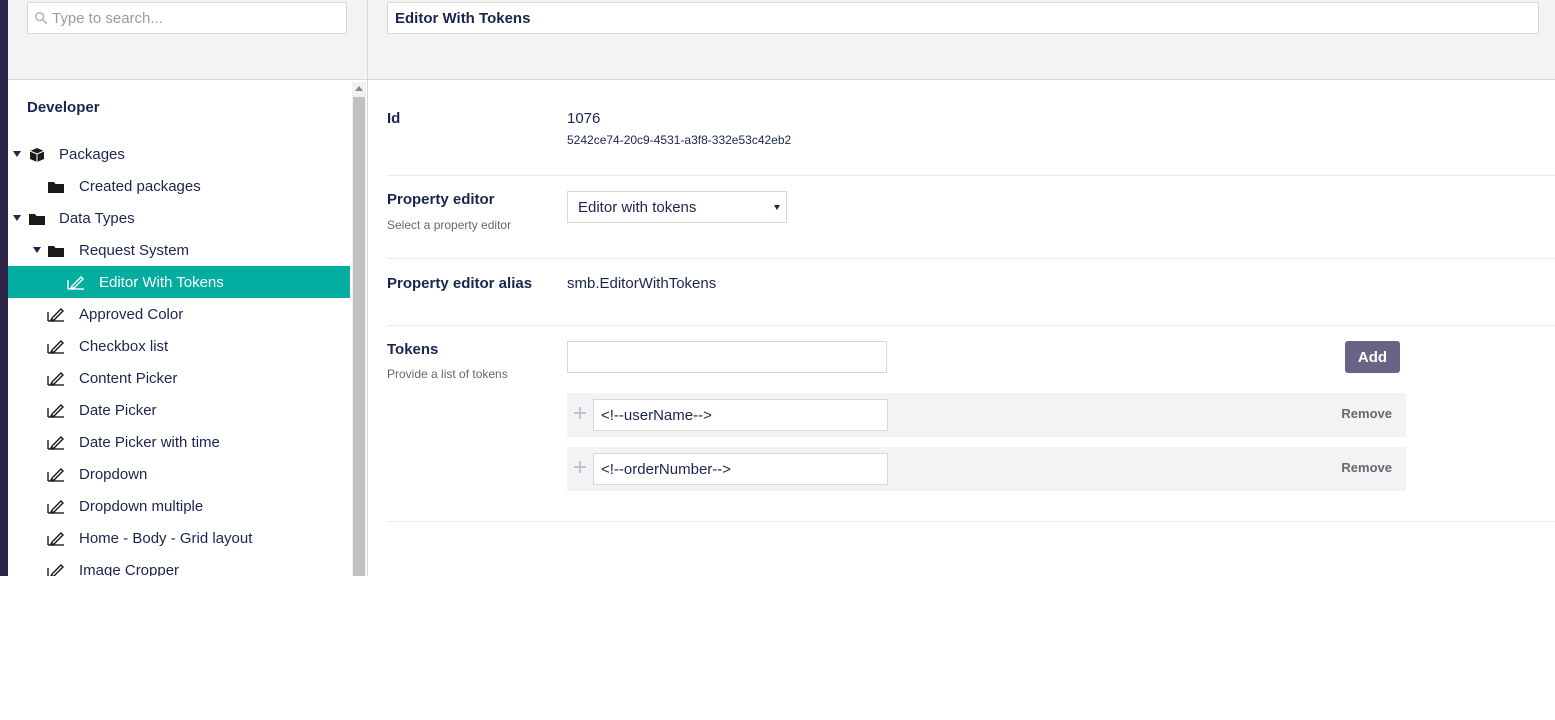 Image resolution: width=1555 pixels, height=720 pixels. I want to click on property-label: Id, so click(394, 118).